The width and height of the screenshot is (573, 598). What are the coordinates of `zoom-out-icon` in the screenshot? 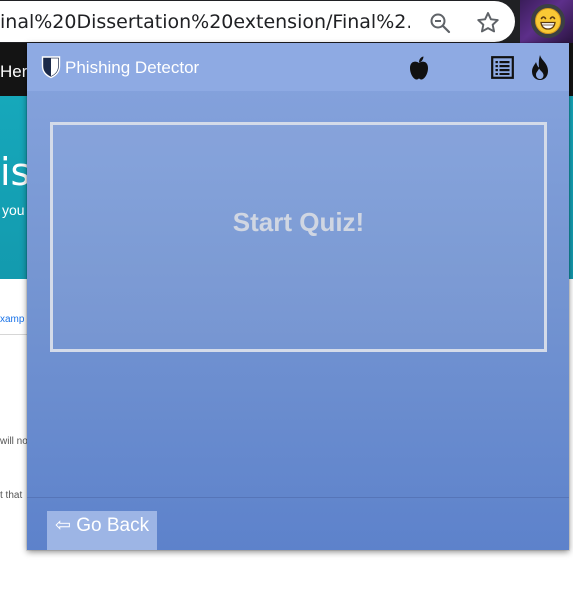 It's located at (440, 23).